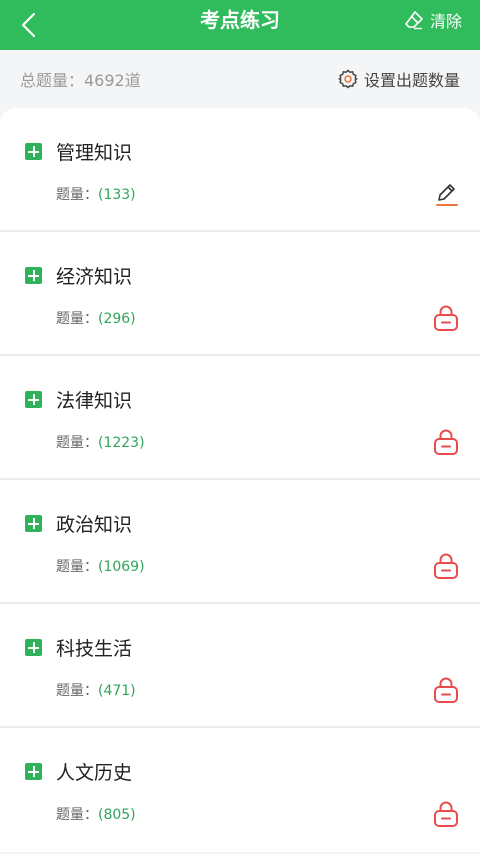  Describe the element at coordinates (94, 401) in the screenshot. I see `topic-name: 法律知识` at that location.